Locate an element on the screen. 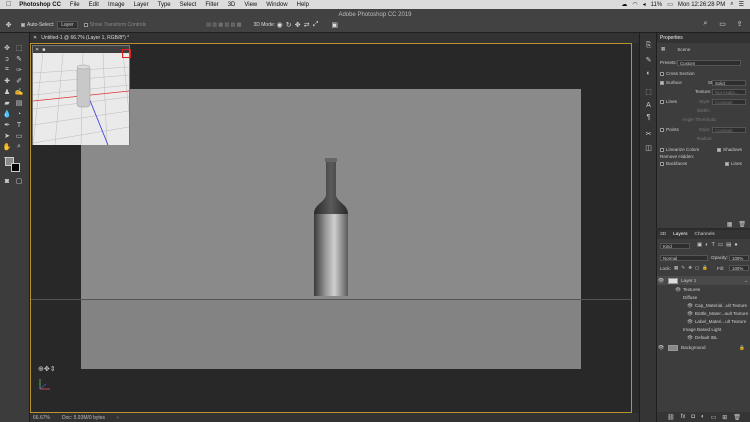  show-transform-checkbox is located at coordinates (85, 24).